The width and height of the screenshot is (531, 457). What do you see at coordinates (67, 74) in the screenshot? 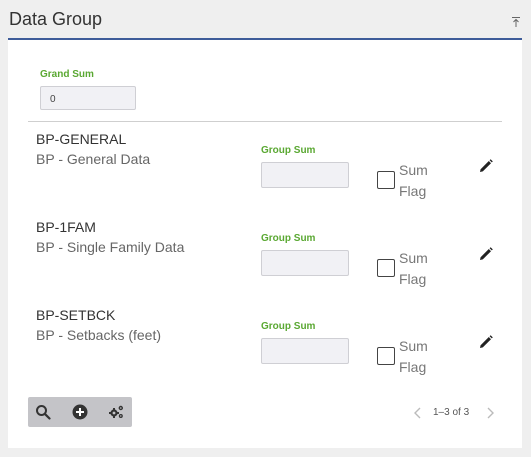
I see `grand-sum-label: Grand Sum` at bounding box center [67, 74].